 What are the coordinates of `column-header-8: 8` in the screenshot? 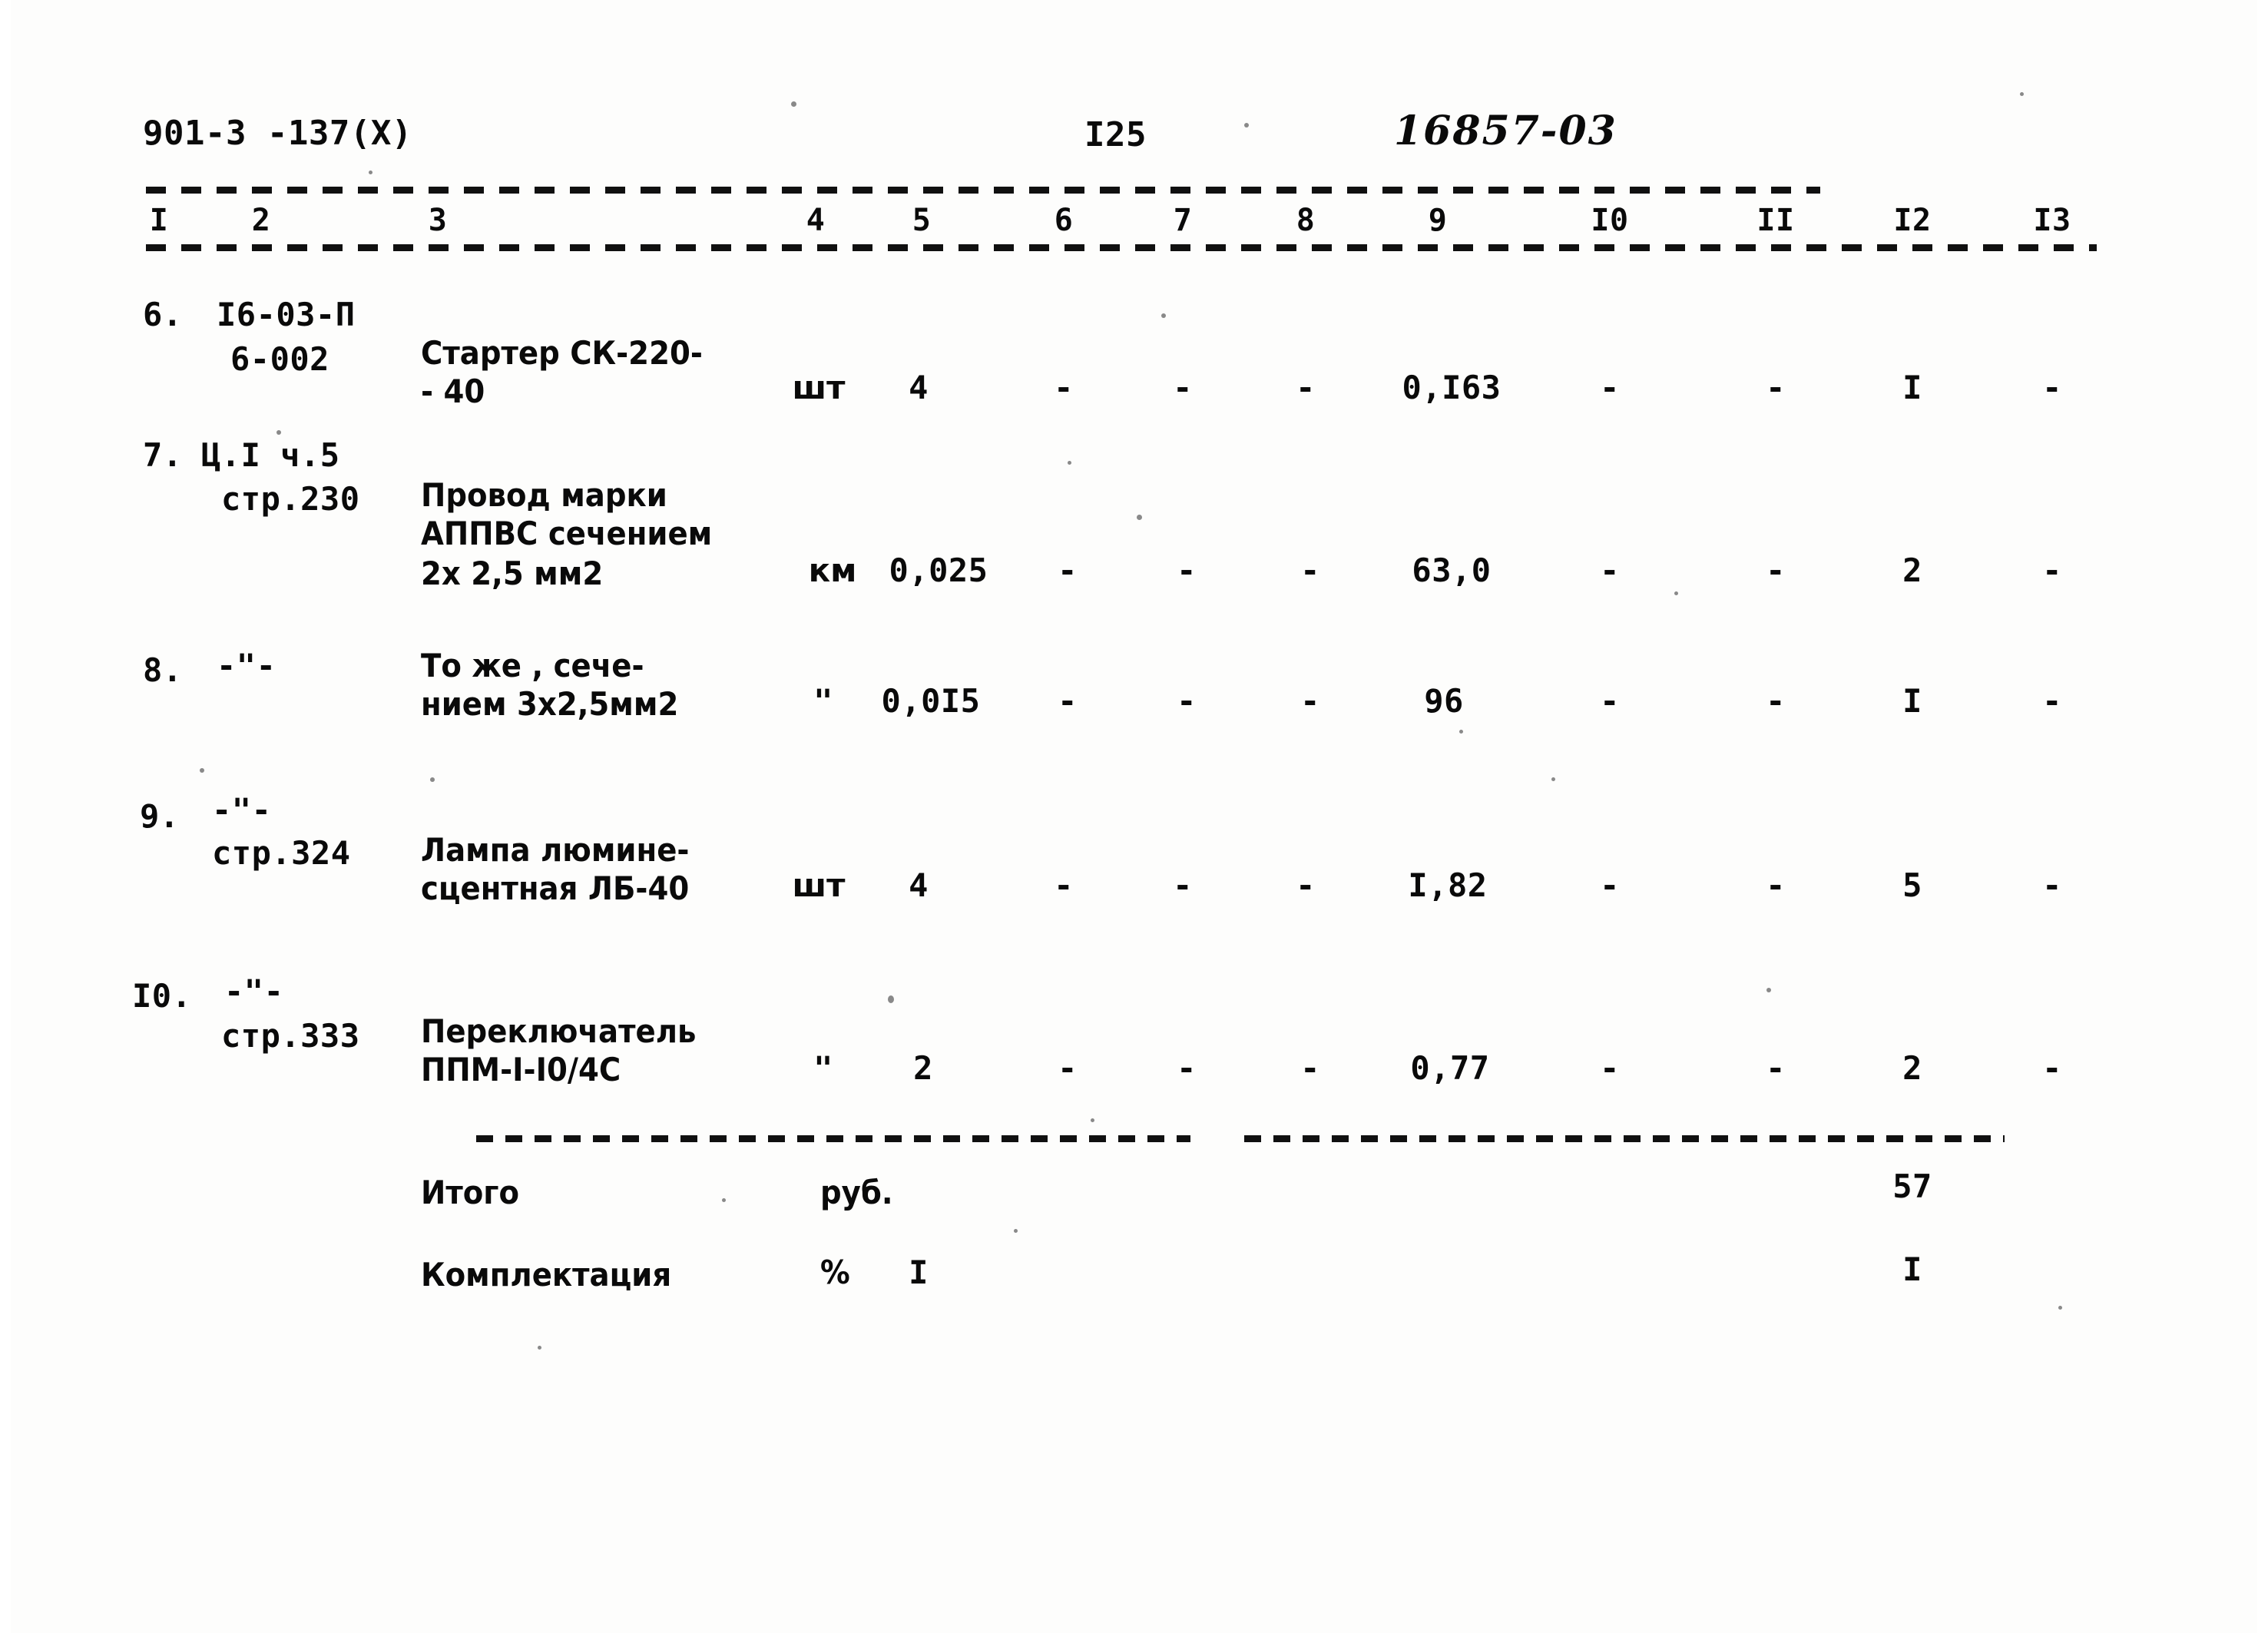 It's located at (1306, 221).